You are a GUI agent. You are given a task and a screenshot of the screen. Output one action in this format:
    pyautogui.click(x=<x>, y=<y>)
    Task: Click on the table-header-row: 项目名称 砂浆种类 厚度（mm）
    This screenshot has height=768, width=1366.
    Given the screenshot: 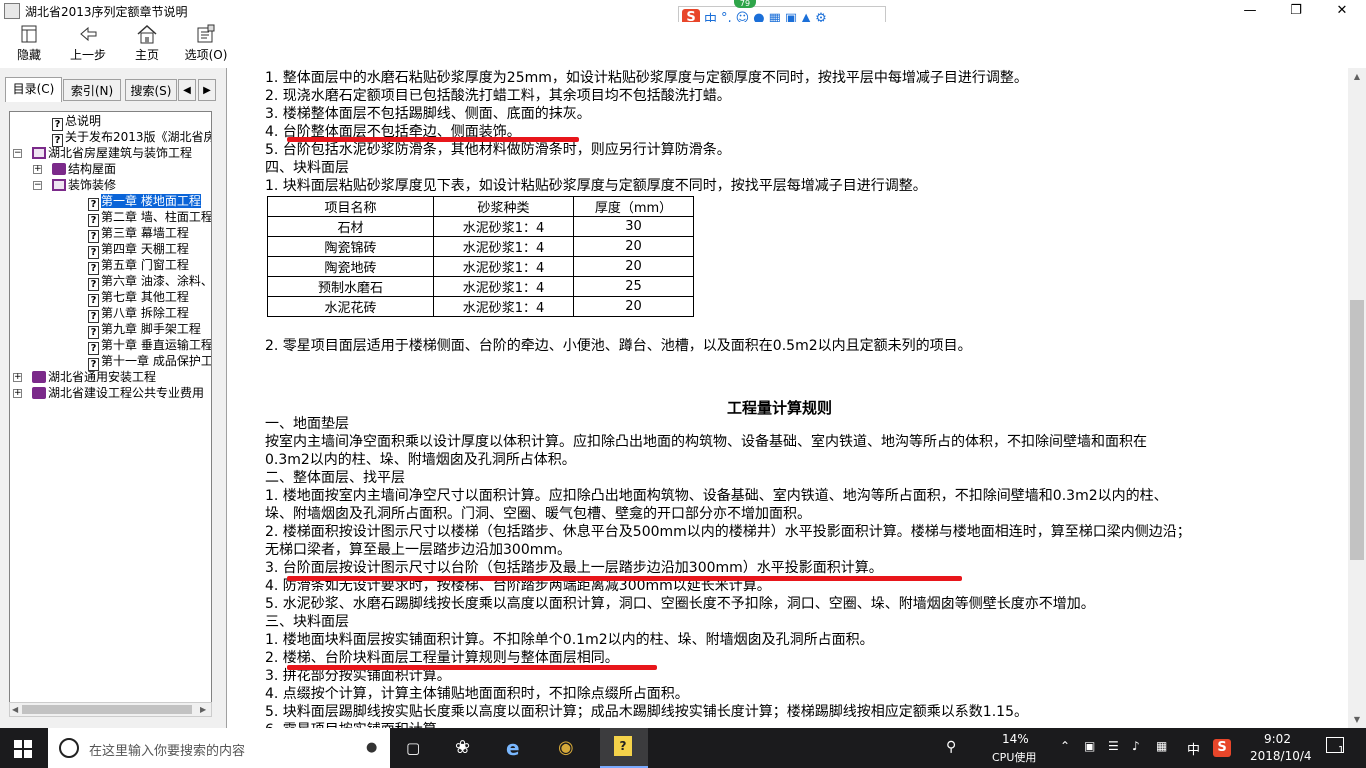 What is the action you would take?
    pyautogui.click(x=480, y=206)
    